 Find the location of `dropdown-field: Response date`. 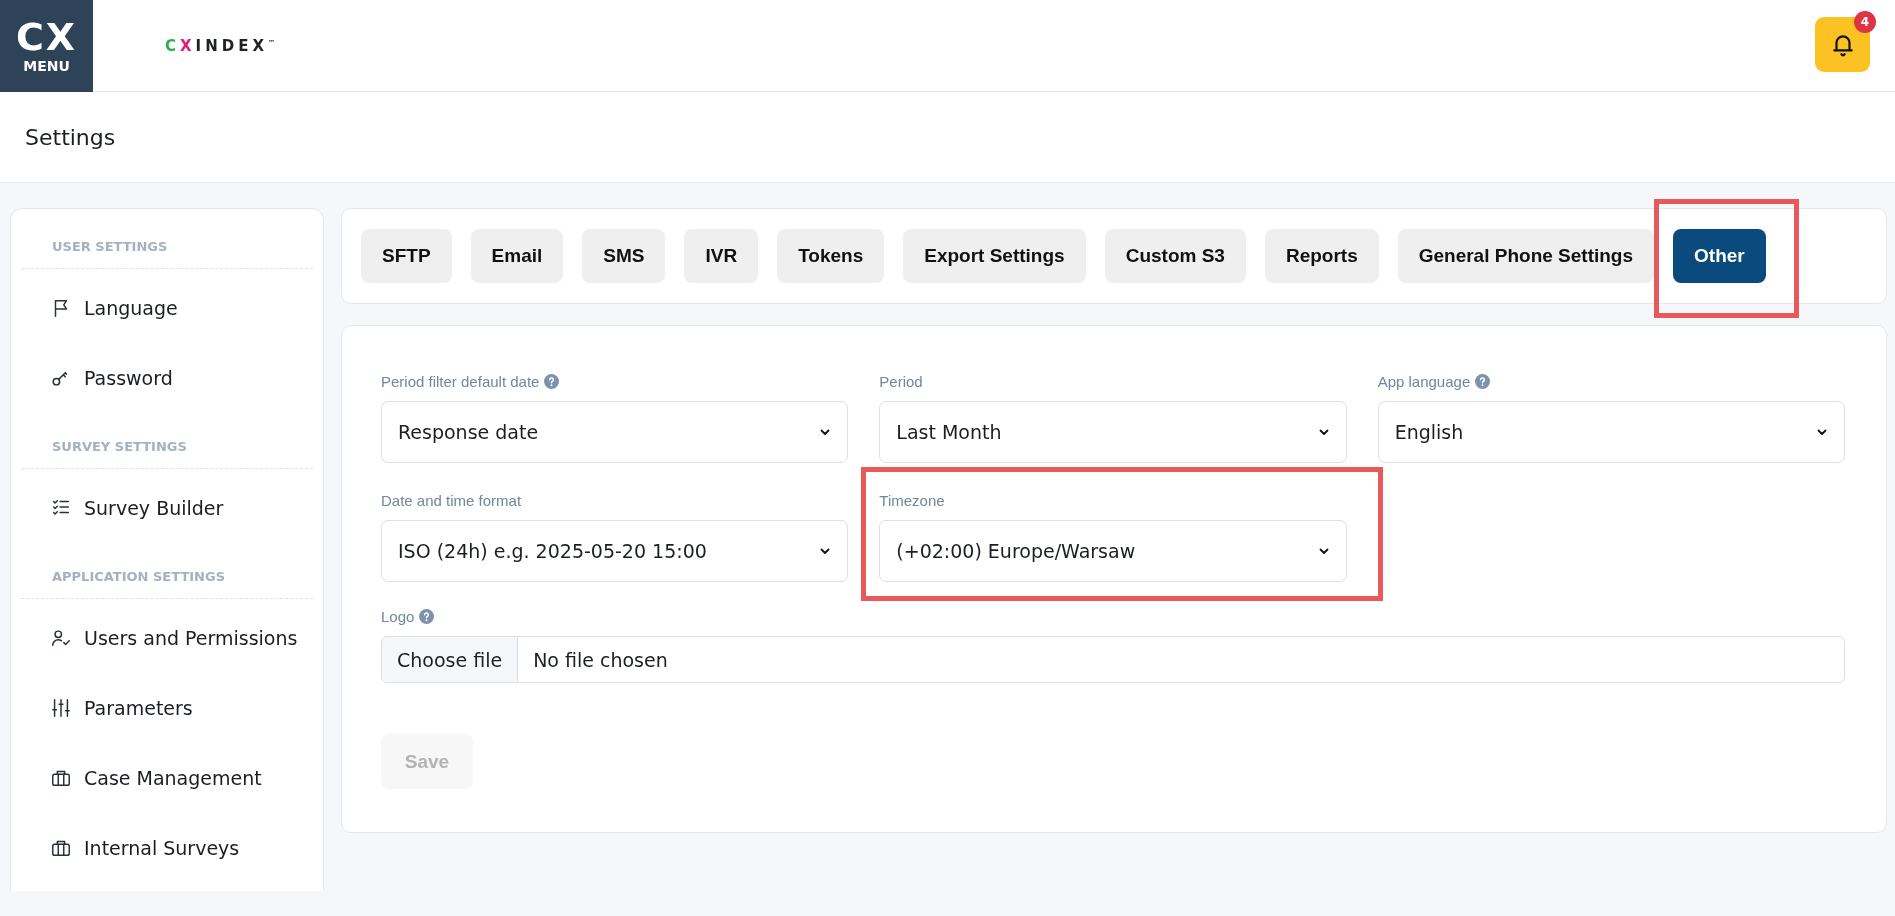

dropdown-field: Response date is located at coordinates (615, 432).